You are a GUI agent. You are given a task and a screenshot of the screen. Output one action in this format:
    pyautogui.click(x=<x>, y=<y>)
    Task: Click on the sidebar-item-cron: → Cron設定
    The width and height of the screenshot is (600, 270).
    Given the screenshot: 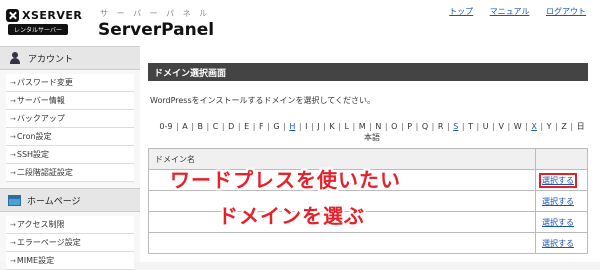 What is the action you would take?
    pyautogui.click(x=70, y=137)
    